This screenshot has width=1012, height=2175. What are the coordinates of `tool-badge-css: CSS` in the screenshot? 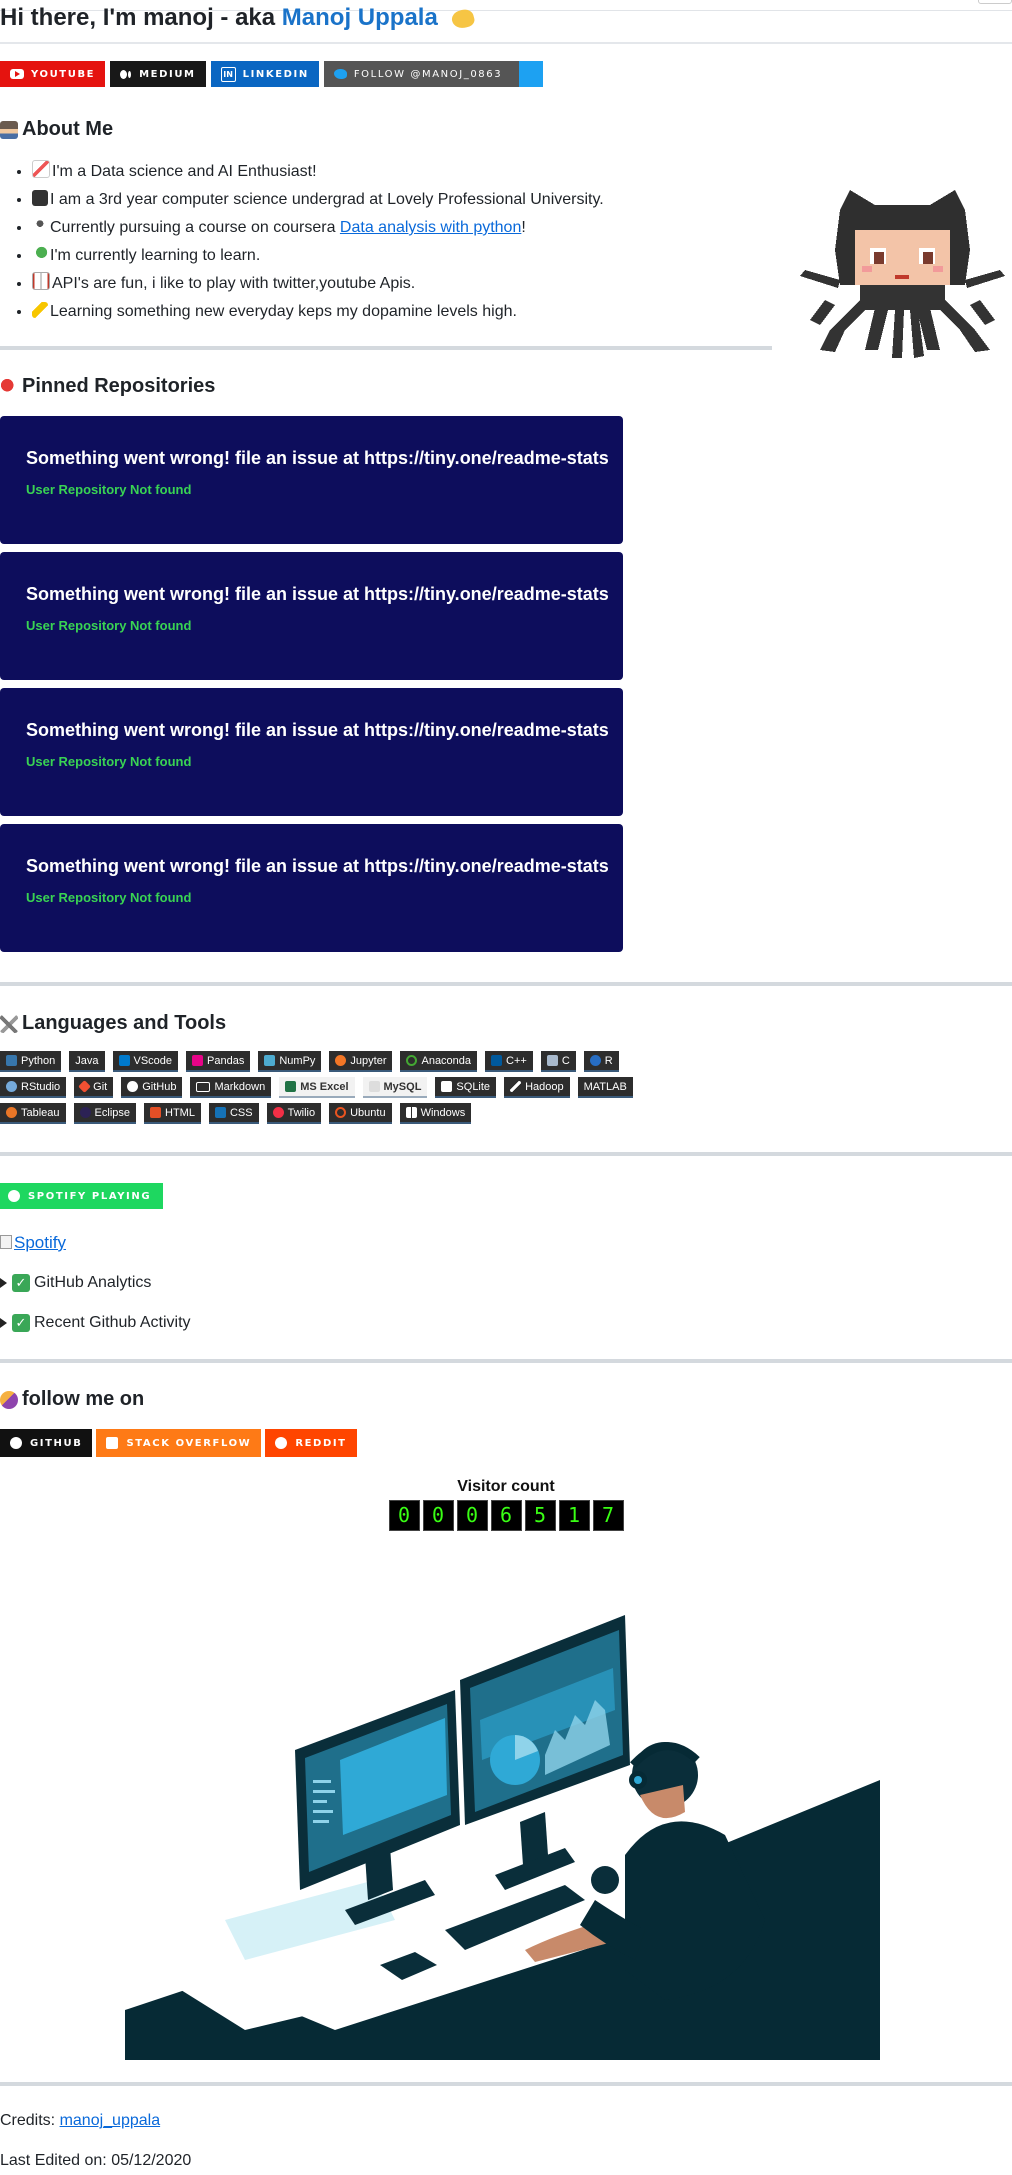 It's located at (233, 1112).